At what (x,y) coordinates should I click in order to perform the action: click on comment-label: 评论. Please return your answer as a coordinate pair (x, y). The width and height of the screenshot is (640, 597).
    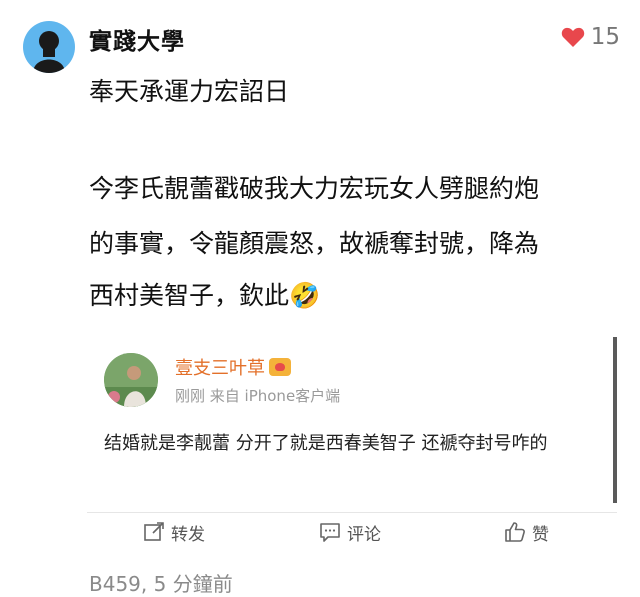
    Looking at the image, I should click on (364, 534).